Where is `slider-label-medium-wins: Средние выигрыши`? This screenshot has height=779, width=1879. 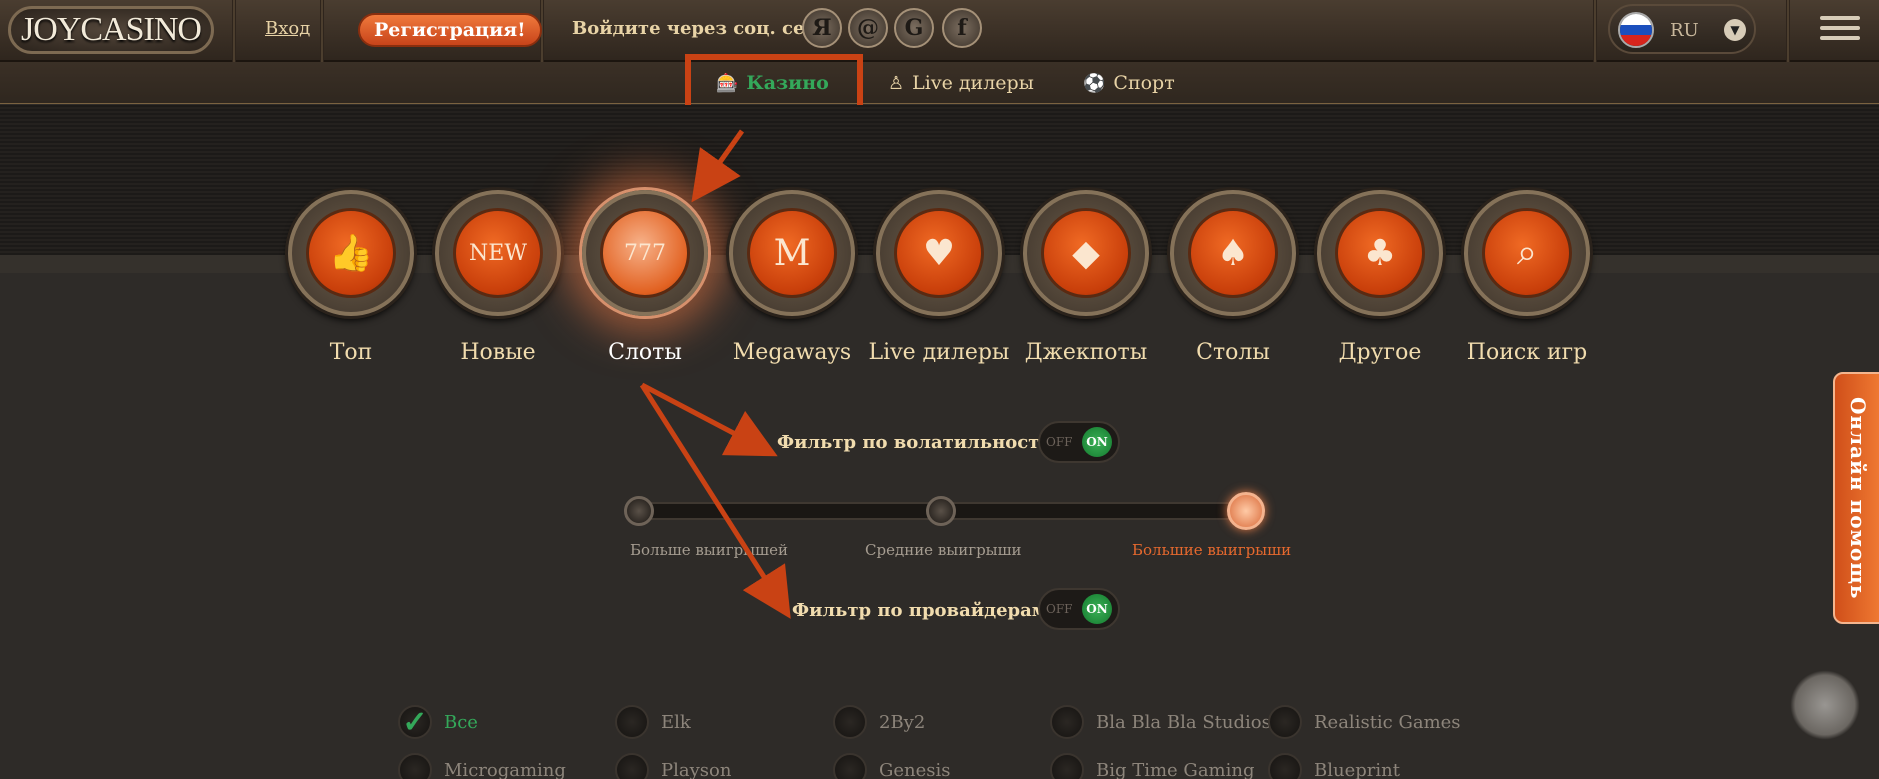
slider-label-medium-wins: Средние выигрыши is located at coordinates (943, 550).